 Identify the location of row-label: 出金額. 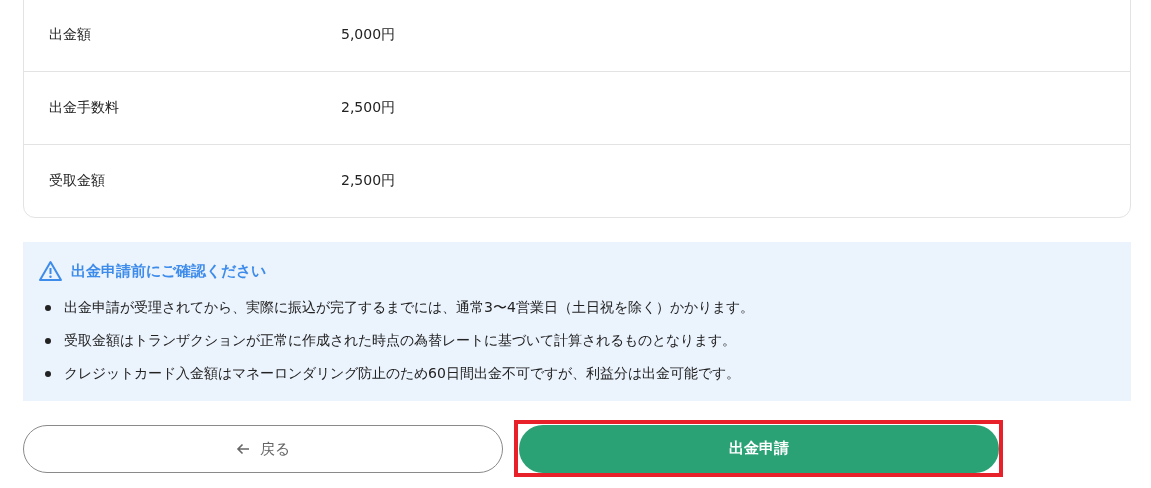
(70, 33).